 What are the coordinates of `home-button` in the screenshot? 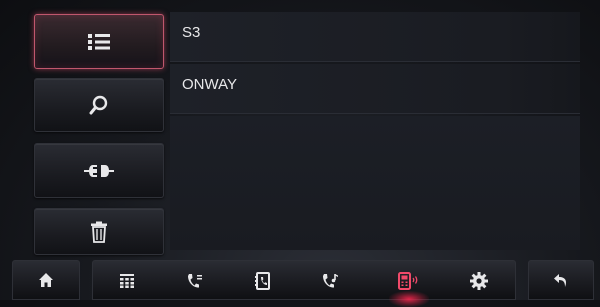 It's located at (46, 280).